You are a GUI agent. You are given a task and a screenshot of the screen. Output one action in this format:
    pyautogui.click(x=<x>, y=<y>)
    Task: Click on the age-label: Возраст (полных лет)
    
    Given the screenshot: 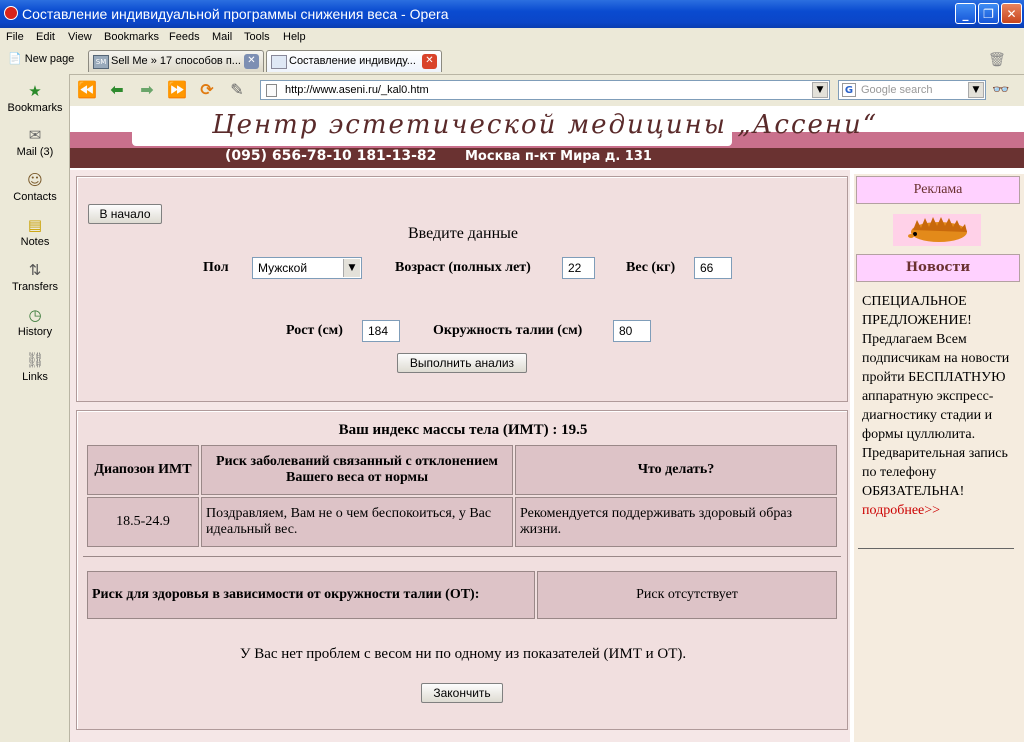 What is the action you would take?
    pyautogui.click(x=463, y=267)
    